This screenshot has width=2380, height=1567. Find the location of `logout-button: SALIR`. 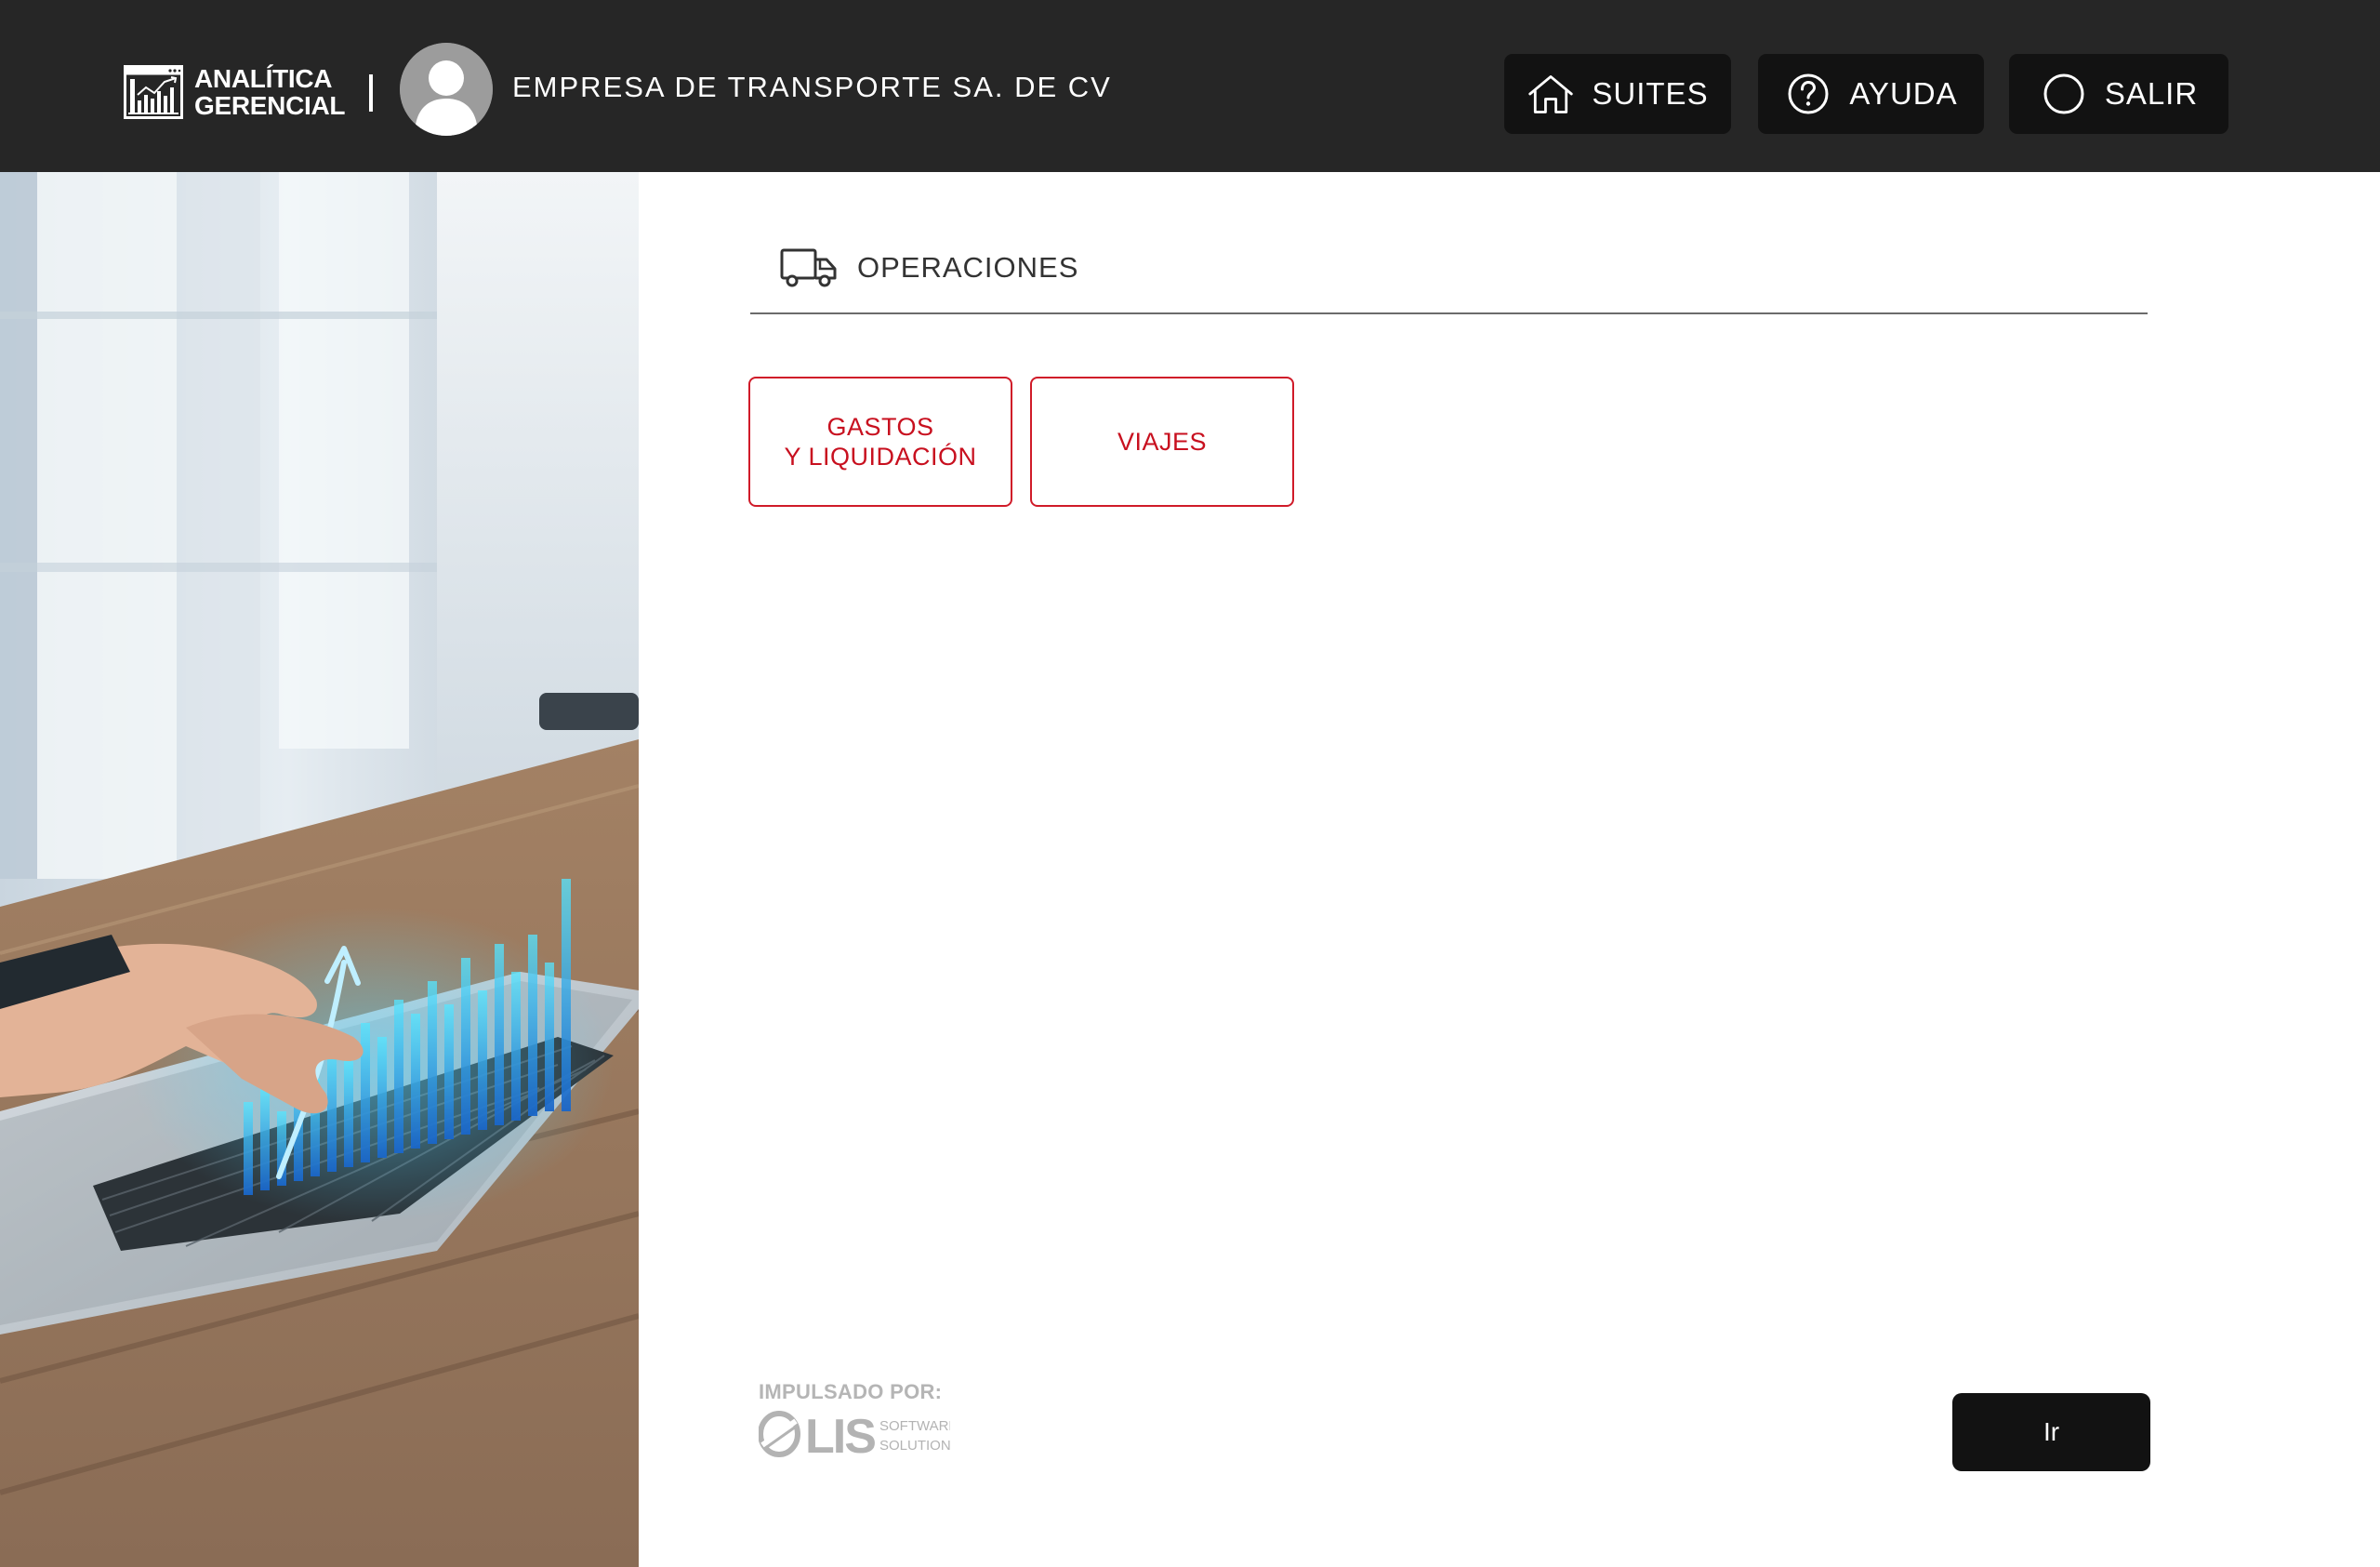

logout-button: SALIR is located at coordinates (2118, 94).